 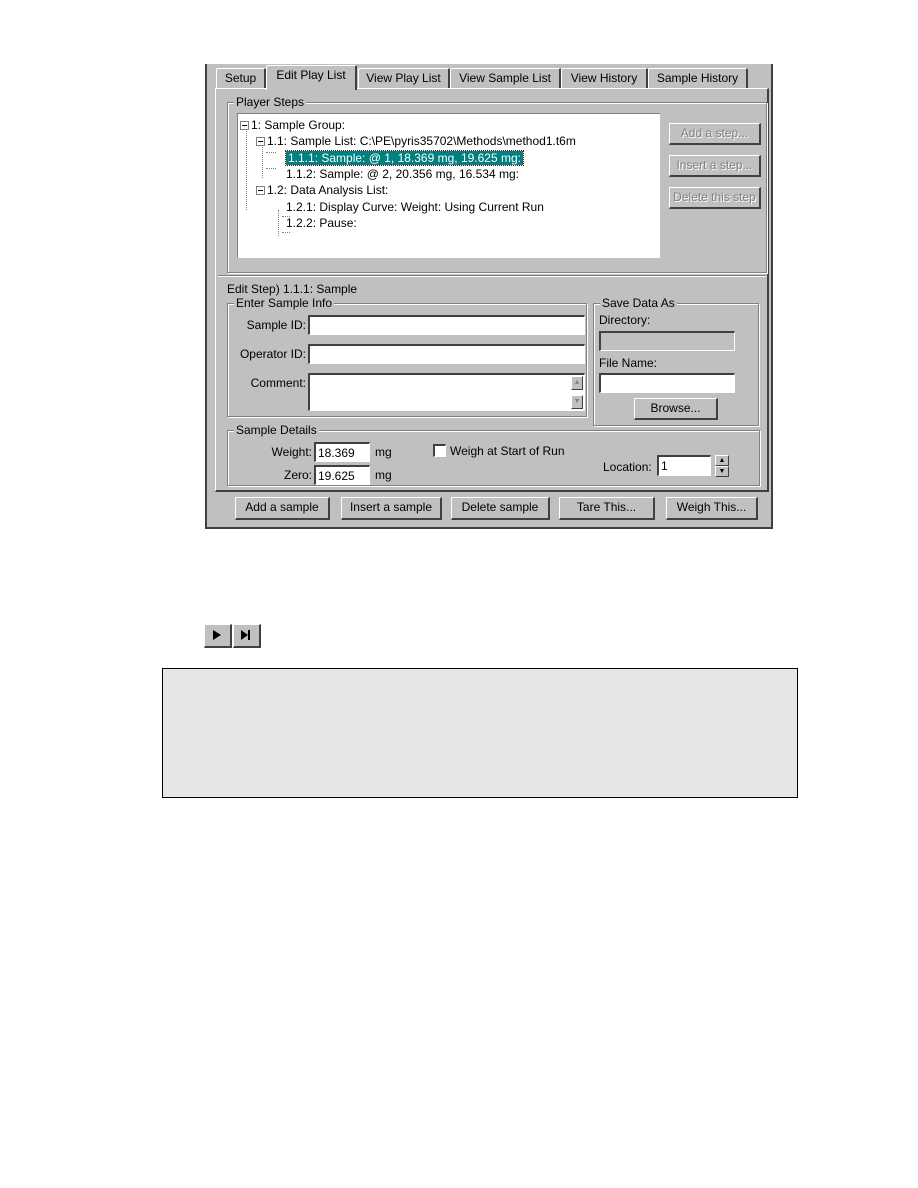 I want to click on delete-sample-button: Delete sample, so click(x=500, y=508).